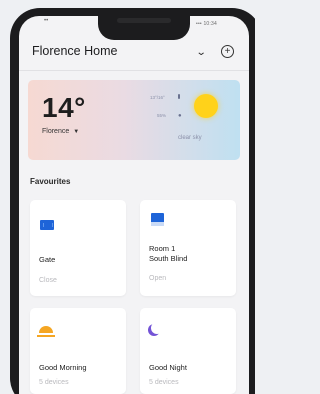 The height and width of the screenshot is (394, 320). I want to click on favourite-name: Gate, so click(47, 259).